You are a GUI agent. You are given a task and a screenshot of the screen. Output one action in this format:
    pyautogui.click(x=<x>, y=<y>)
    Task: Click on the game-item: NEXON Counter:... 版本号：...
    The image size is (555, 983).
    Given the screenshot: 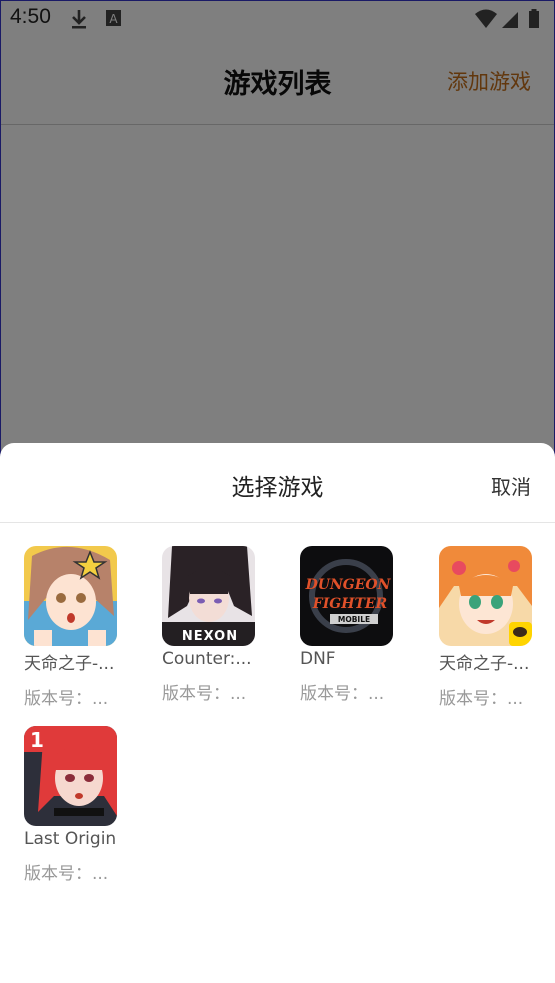 What is the action you would take?
    pyautogui.click(x=212, y=625)
    